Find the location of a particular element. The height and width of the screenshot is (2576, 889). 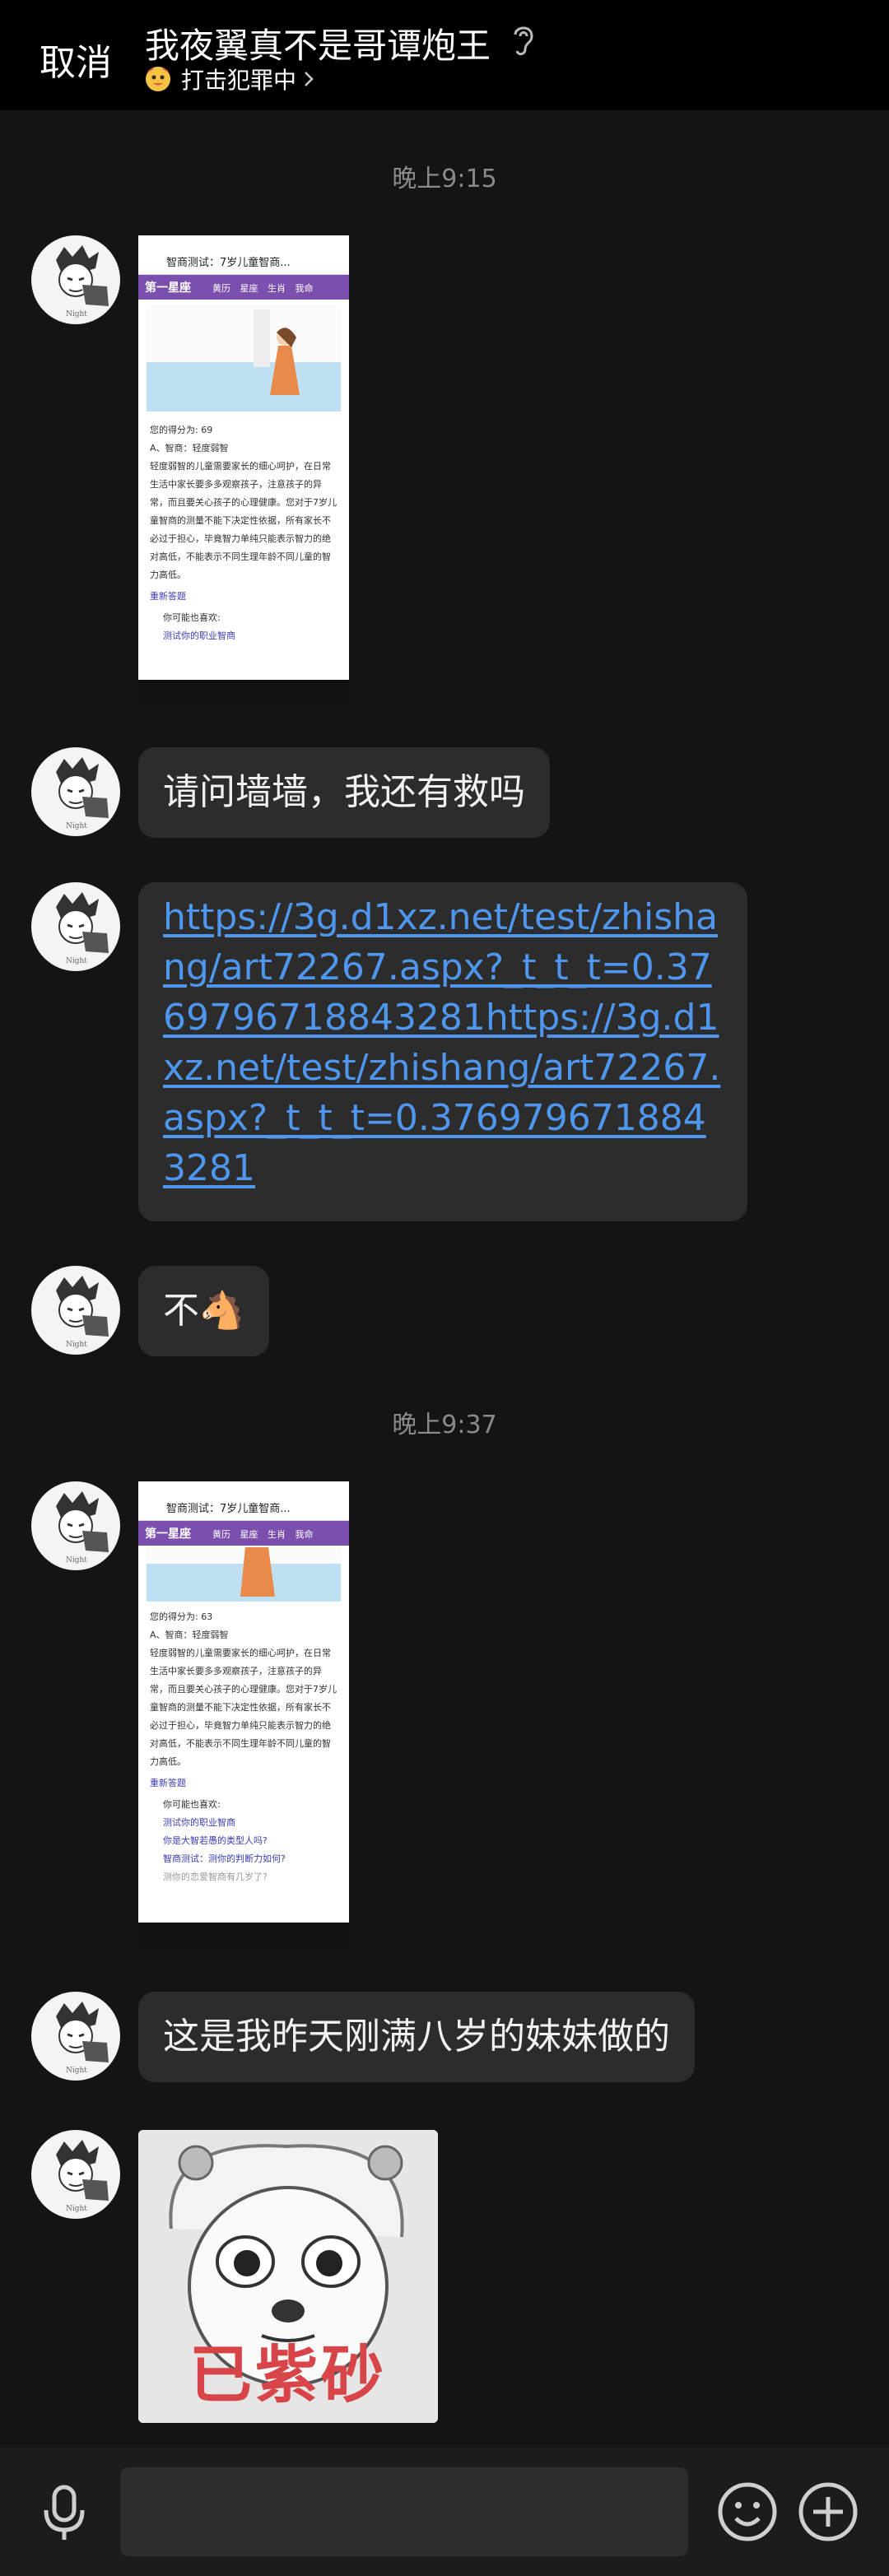

input-bar is located at coordinates (444, 2512).